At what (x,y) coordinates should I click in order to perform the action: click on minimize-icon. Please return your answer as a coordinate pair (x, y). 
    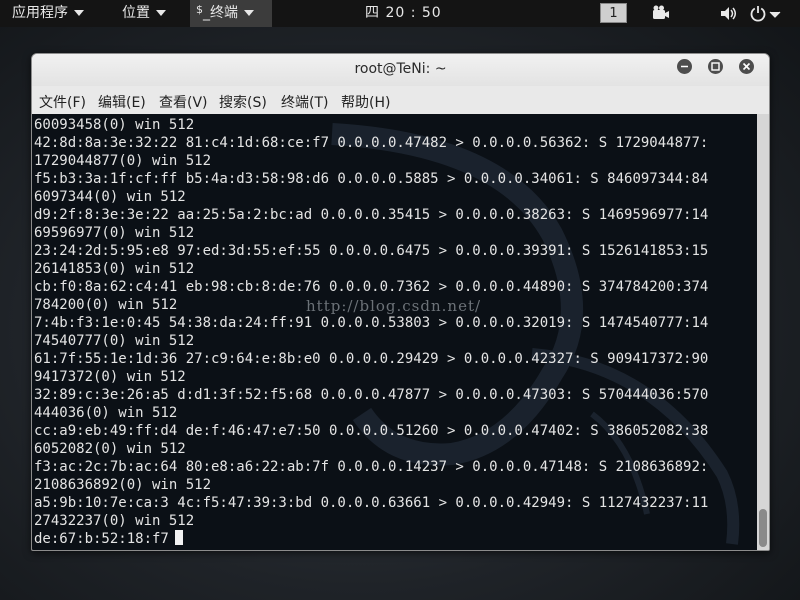
    Looking at the image, I should click on (684, 66).